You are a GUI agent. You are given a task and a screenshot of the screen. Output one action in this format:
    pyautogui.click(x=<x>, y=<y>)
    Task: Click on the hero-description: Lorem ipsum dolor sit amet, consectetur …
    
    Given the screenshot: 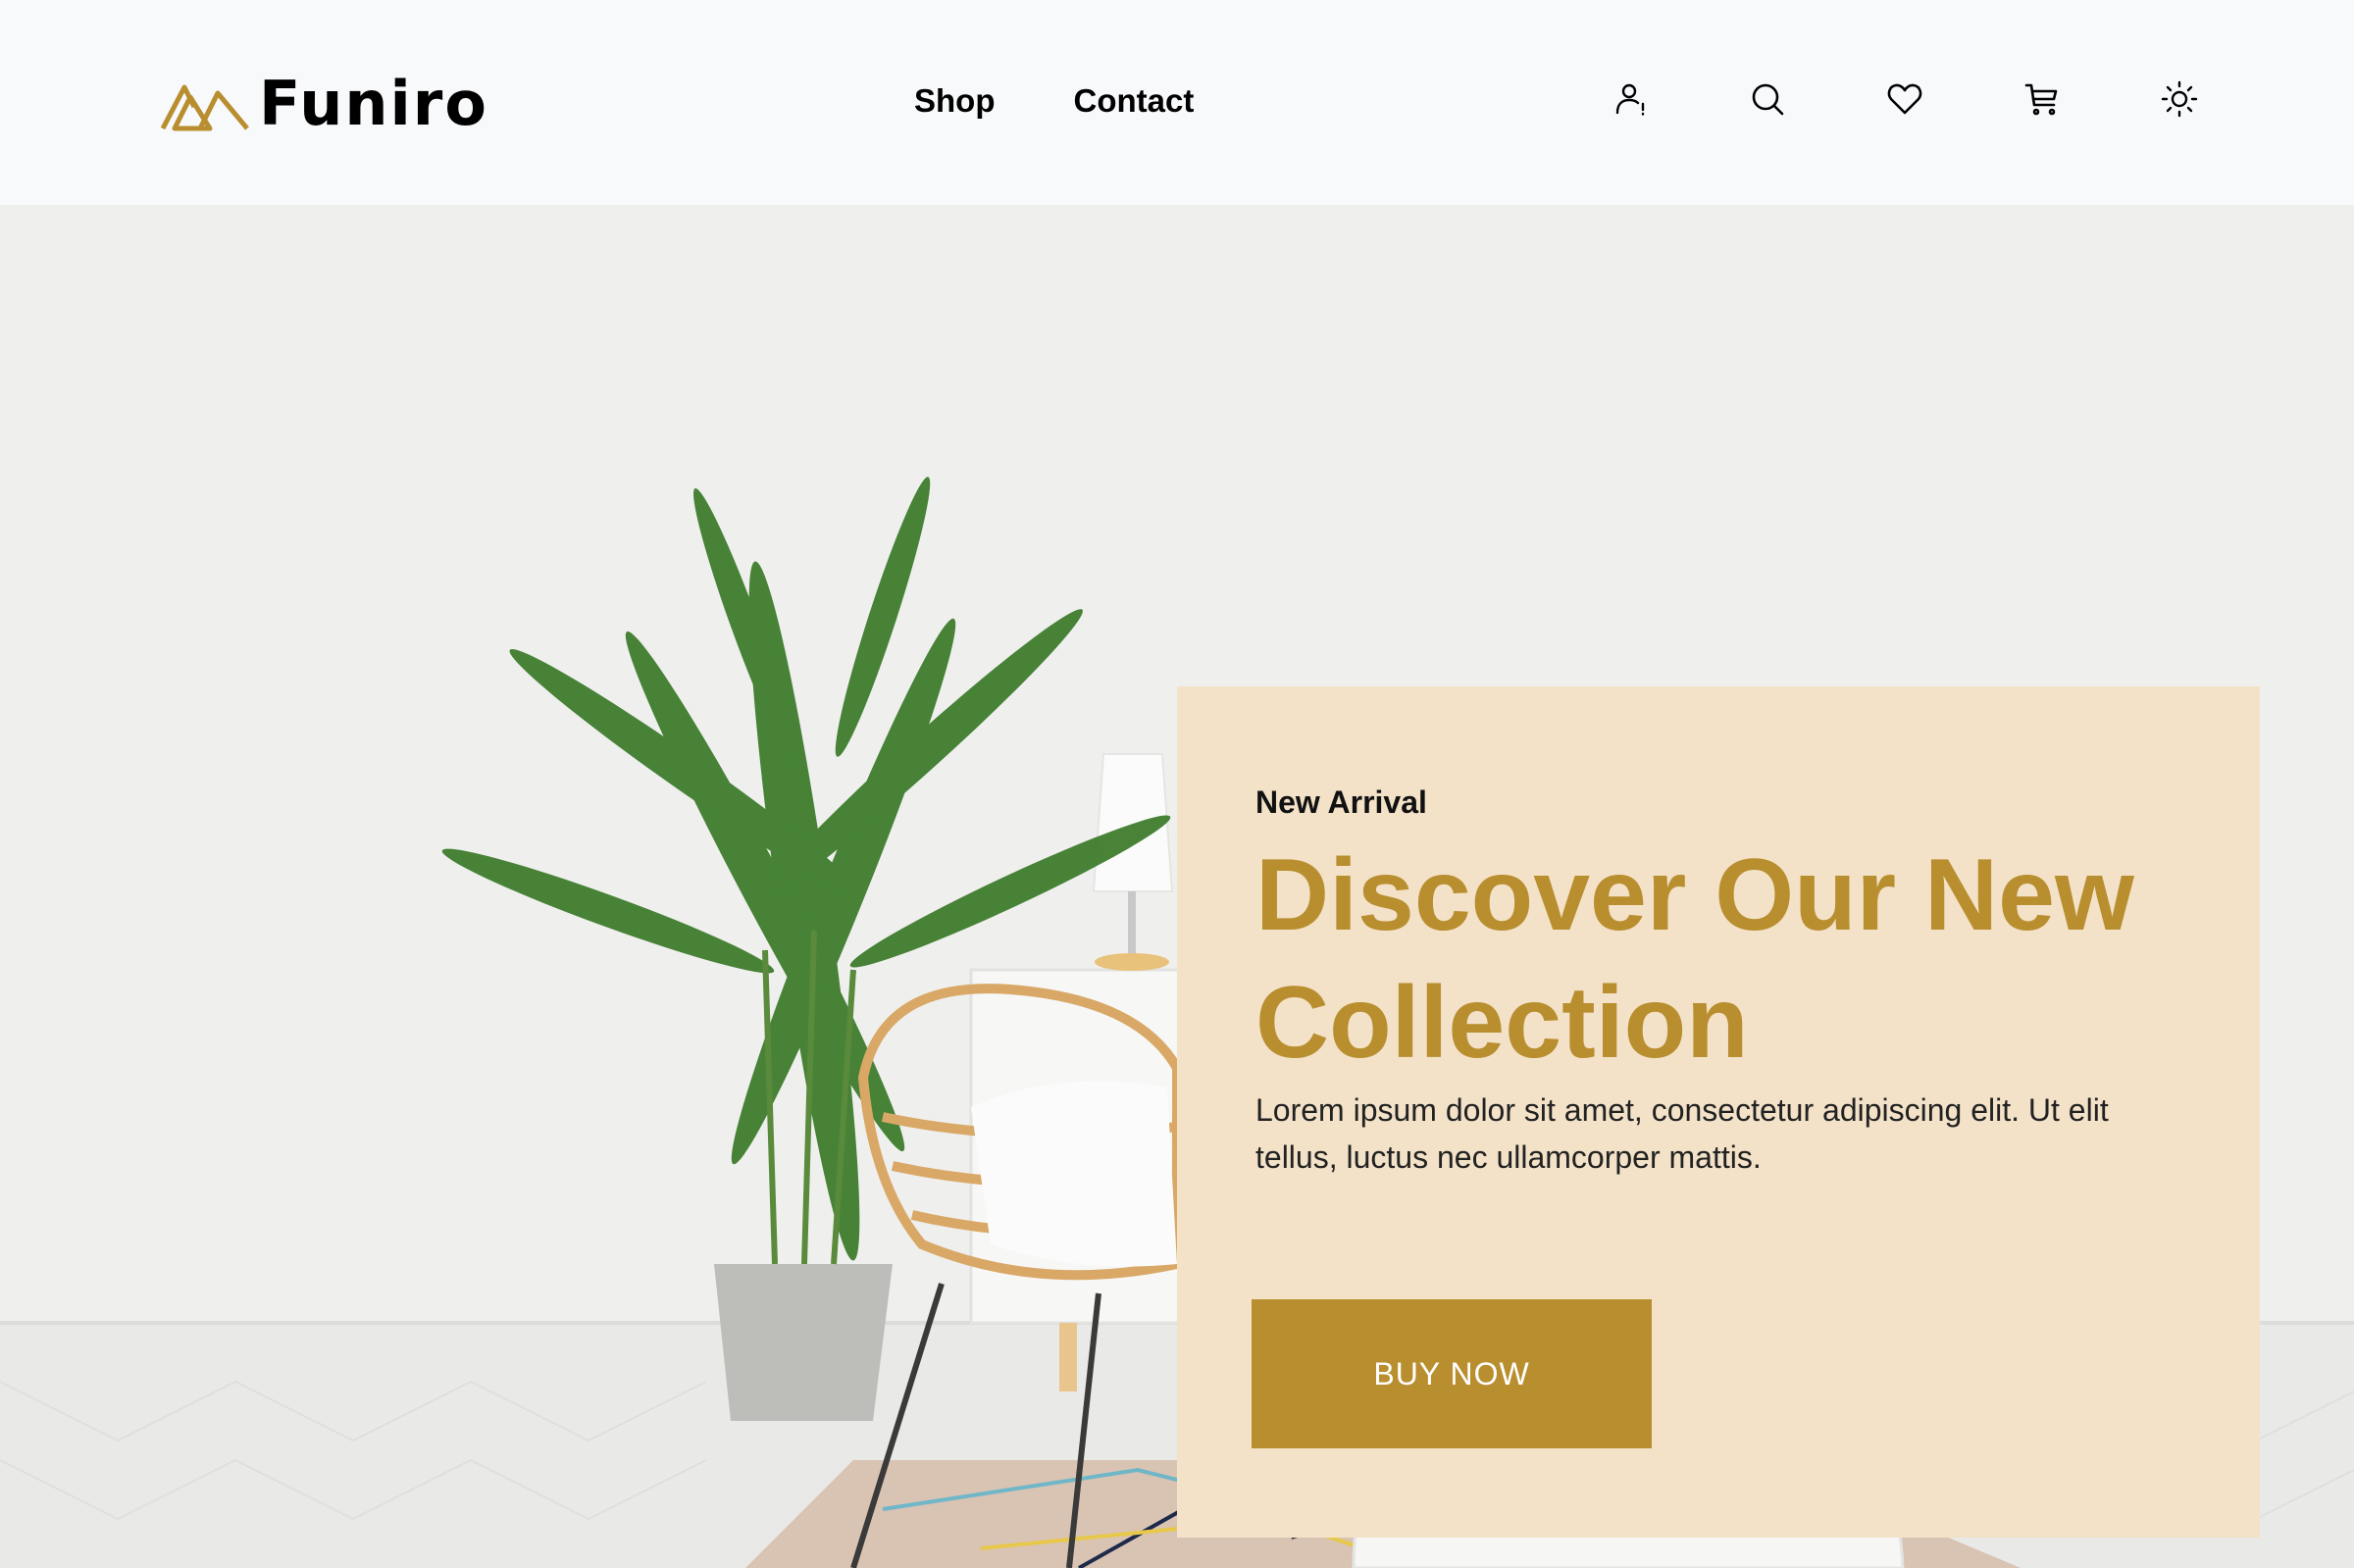 What is the action you would take?
    pyautogui.click(x=1682, y=1133)
    